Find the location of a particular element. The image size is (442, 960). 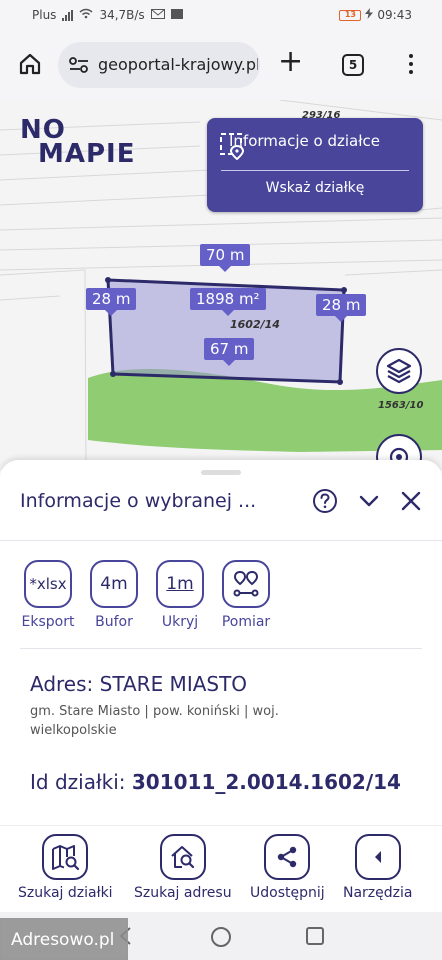

export-tool: *xlsx Eksport is located at coordinates (48, 595).